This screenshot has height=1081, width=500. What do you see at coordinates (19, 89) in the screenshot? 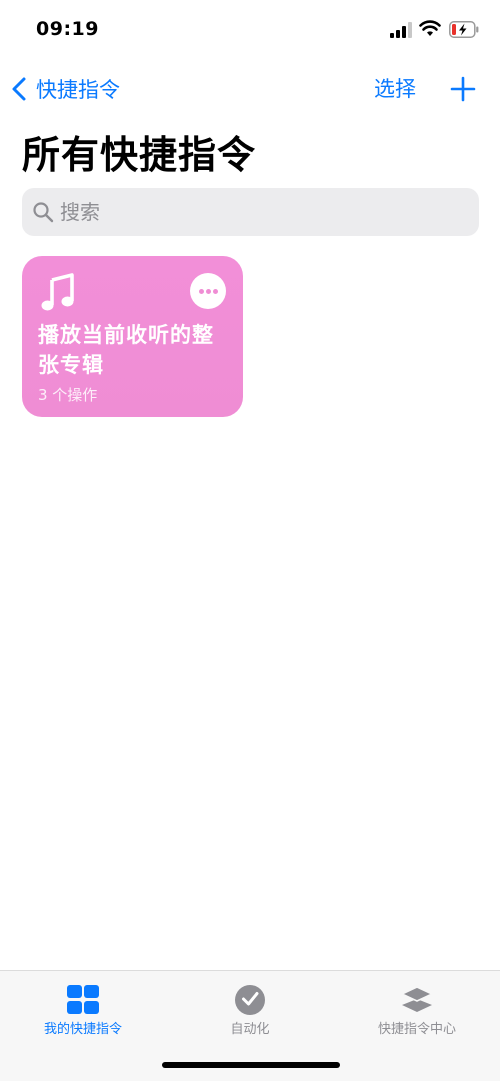
I see `chevron-left-icon` at bounding box center [19, 89].